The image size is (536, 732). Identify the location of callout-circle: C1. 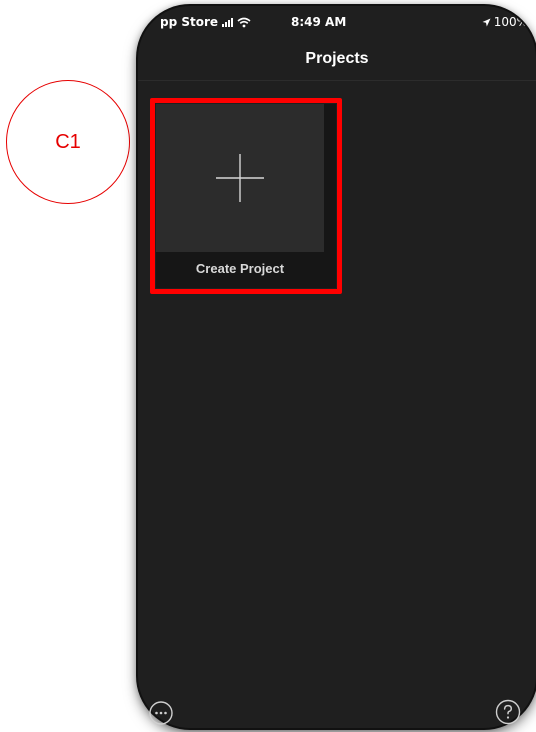
(68, 142).